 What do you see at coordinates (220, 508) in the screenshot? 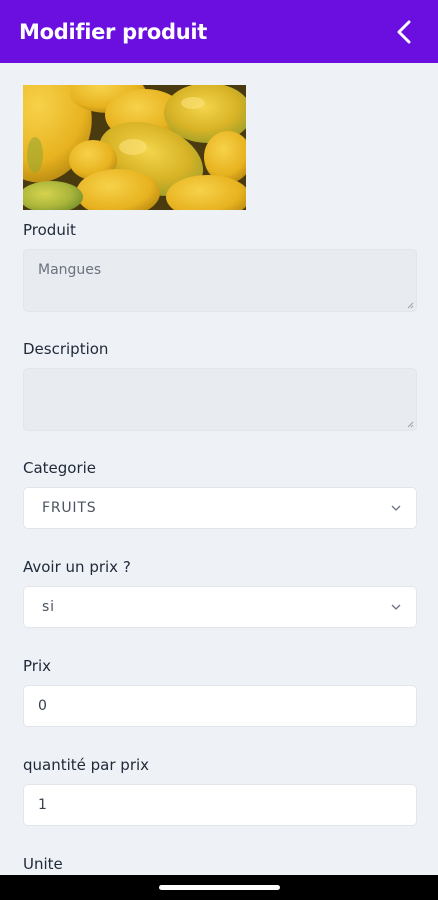
I see `categorie-select: FRUITS` at bounding box center [220, 508].